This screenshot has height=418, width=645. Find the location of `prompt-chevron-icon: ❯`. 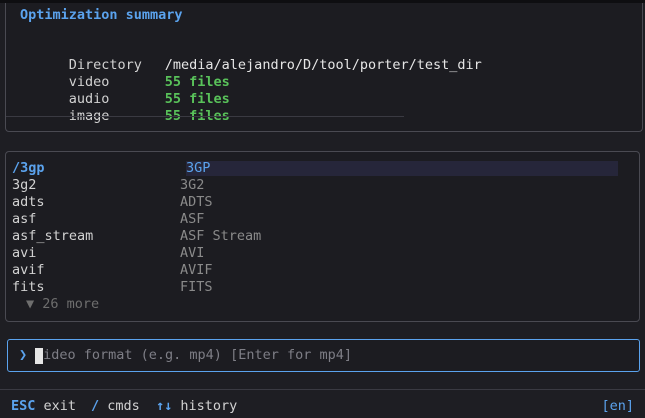

prompt-chevron-icon: ❯ is located at coordinates (23, 355).